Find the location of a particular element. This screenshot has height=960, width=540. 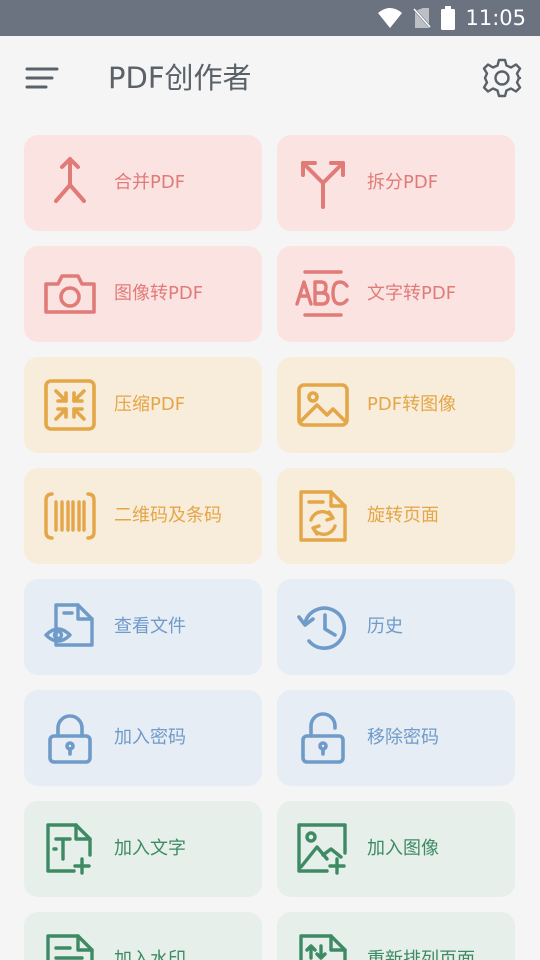

tool-label: 加入水印 is located at coordinates (150, 954).